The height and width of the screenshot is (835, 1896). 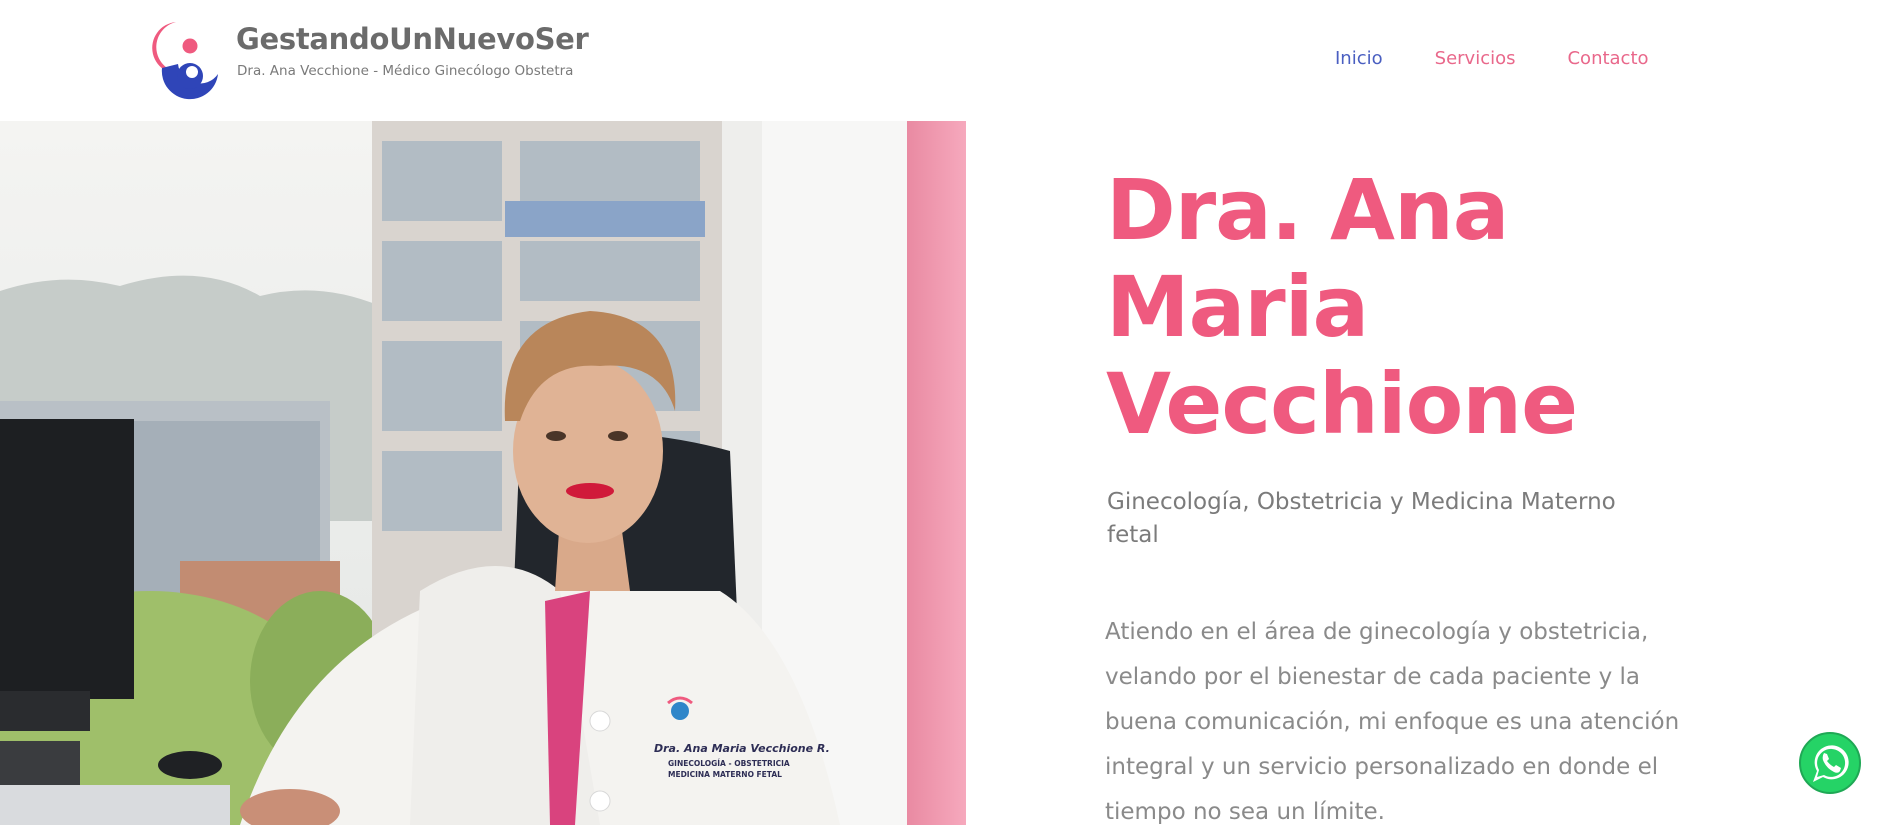 I want to click on hero-name: Dra. Ana Maria Vecchione, so click(x=1342, y=307).